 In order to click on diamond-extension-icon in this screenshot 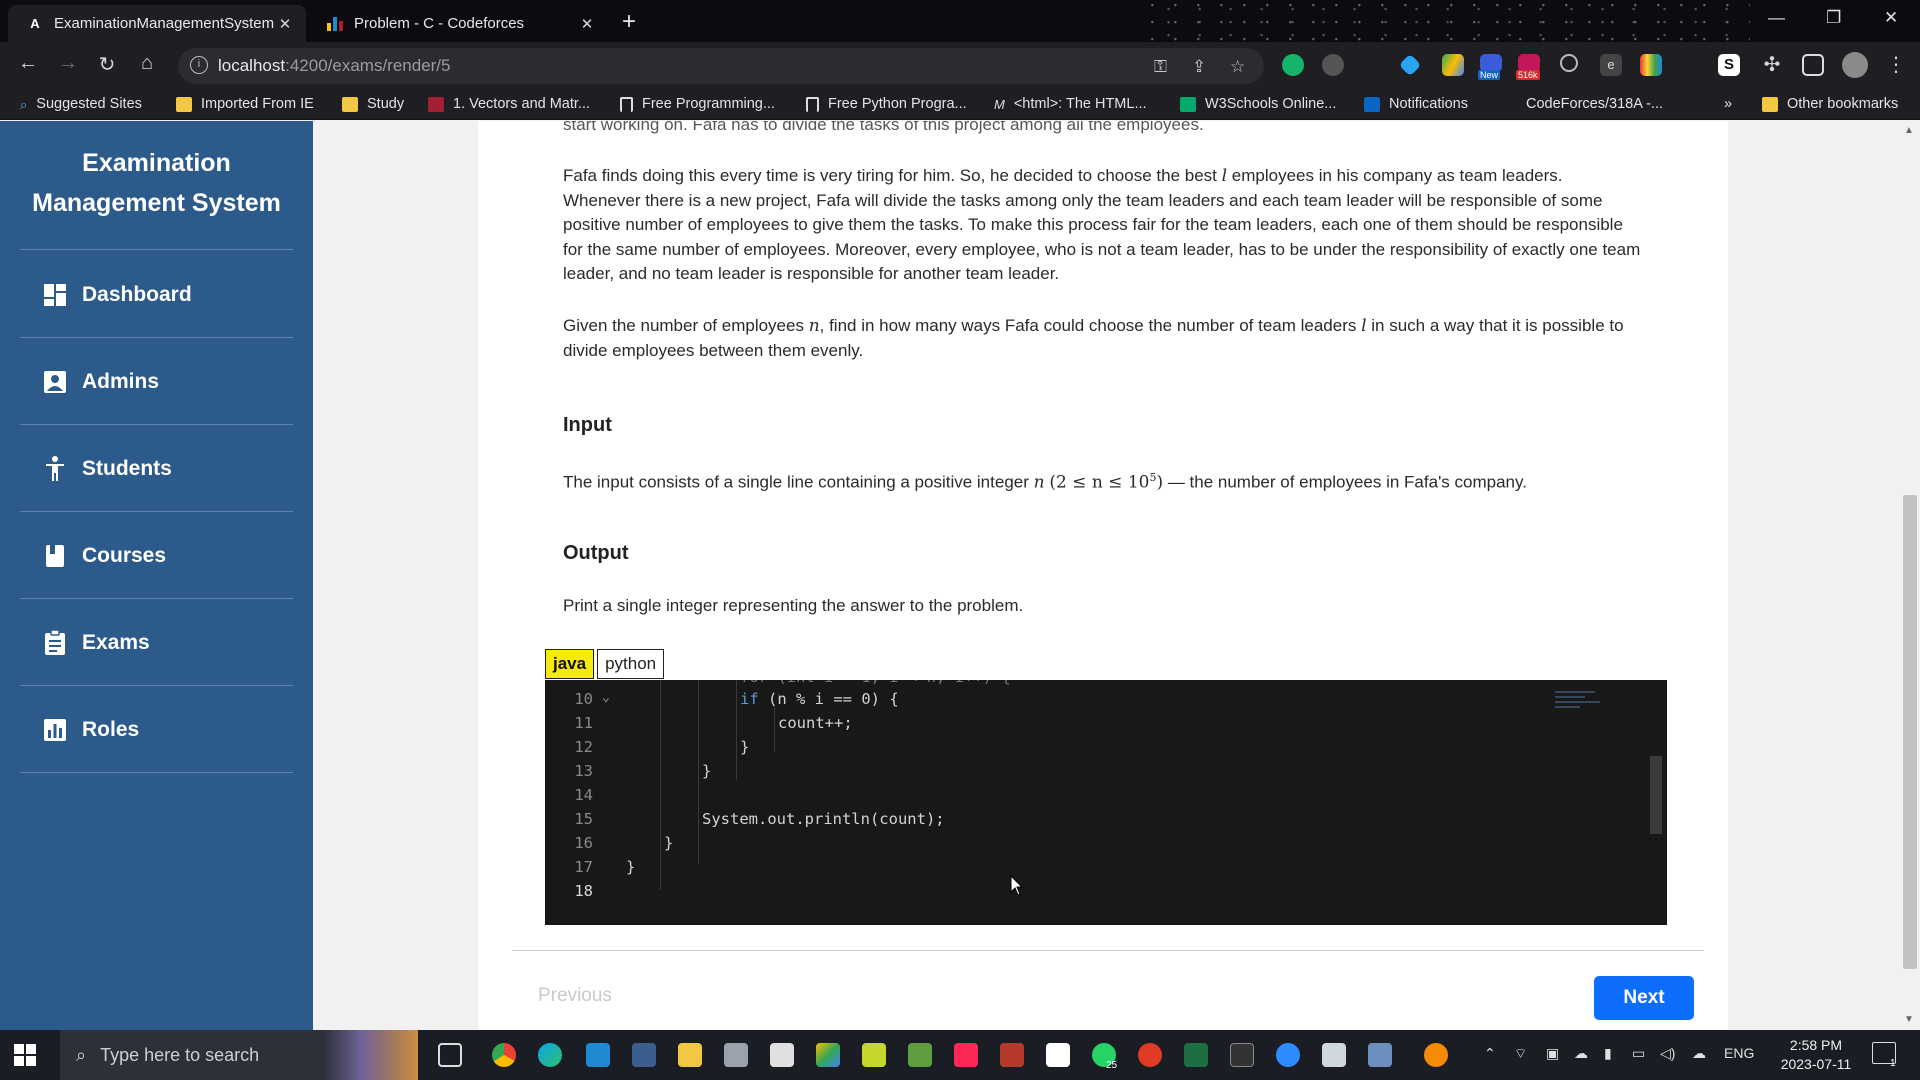, I will do `click(1410, 65)`.